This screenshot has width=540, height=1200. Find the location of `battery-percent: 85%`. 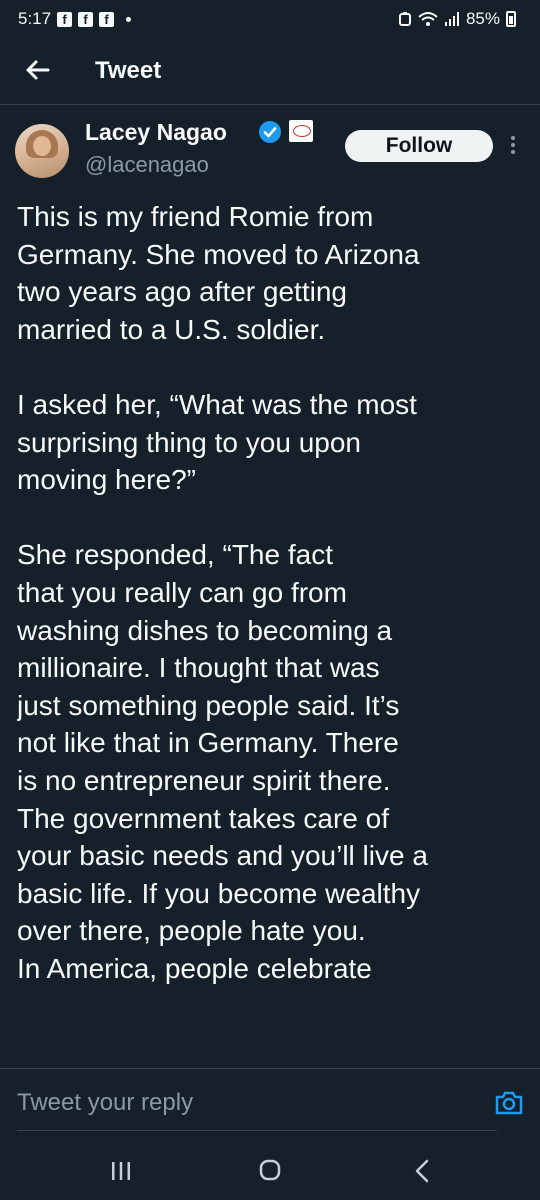

battery-percent: 85% is located at coordinates (482, 18).